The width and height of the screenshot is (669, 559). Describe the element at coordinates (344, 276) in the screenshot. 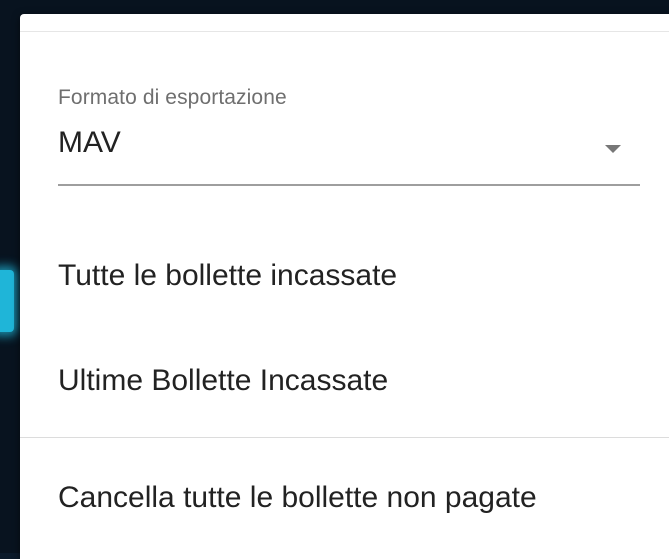

I see `menu-item-all-collected-bills: Tutte le bollette incassate` at that location.